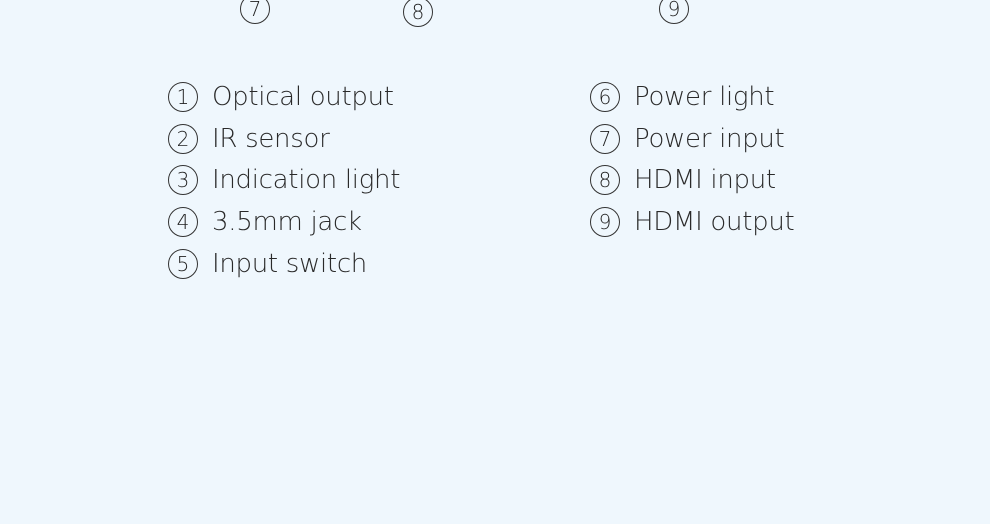 This screenshot has height=524, width=990. What do you see at coordinates (605, 222) in the screenshot?
I see `number-badge: 9` at bounding box center [605, 222].